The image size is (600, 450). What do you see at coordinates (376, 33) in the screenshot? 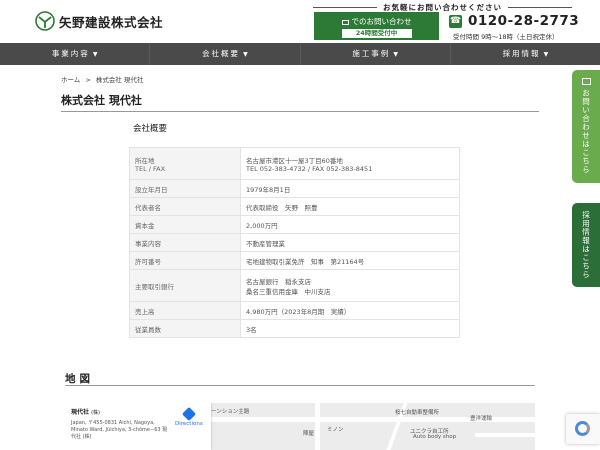
I see `mail-button-sub: 24時間受付中` at bounding box center [376, 33].